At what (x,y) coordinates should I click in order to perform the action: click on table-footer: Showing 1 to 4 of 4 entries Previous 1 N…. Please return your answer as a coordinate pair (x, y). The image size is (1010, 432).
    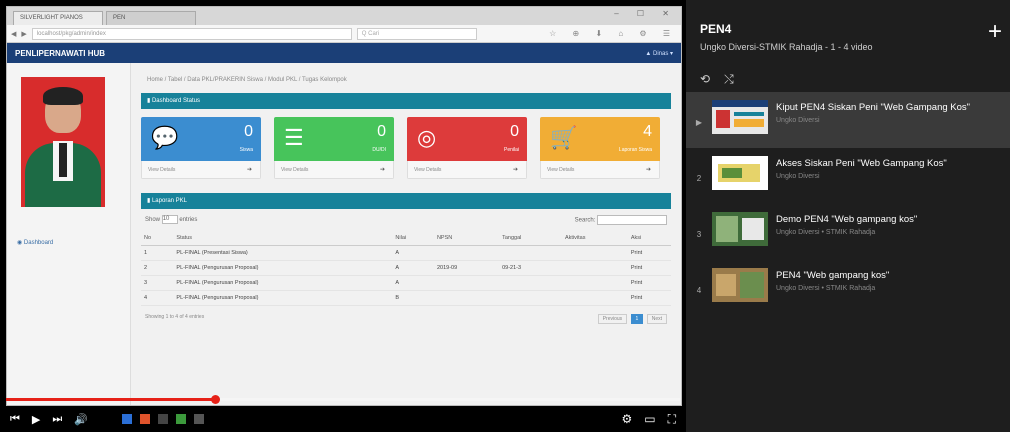
    Looking at the image, I should click on (406, 319).